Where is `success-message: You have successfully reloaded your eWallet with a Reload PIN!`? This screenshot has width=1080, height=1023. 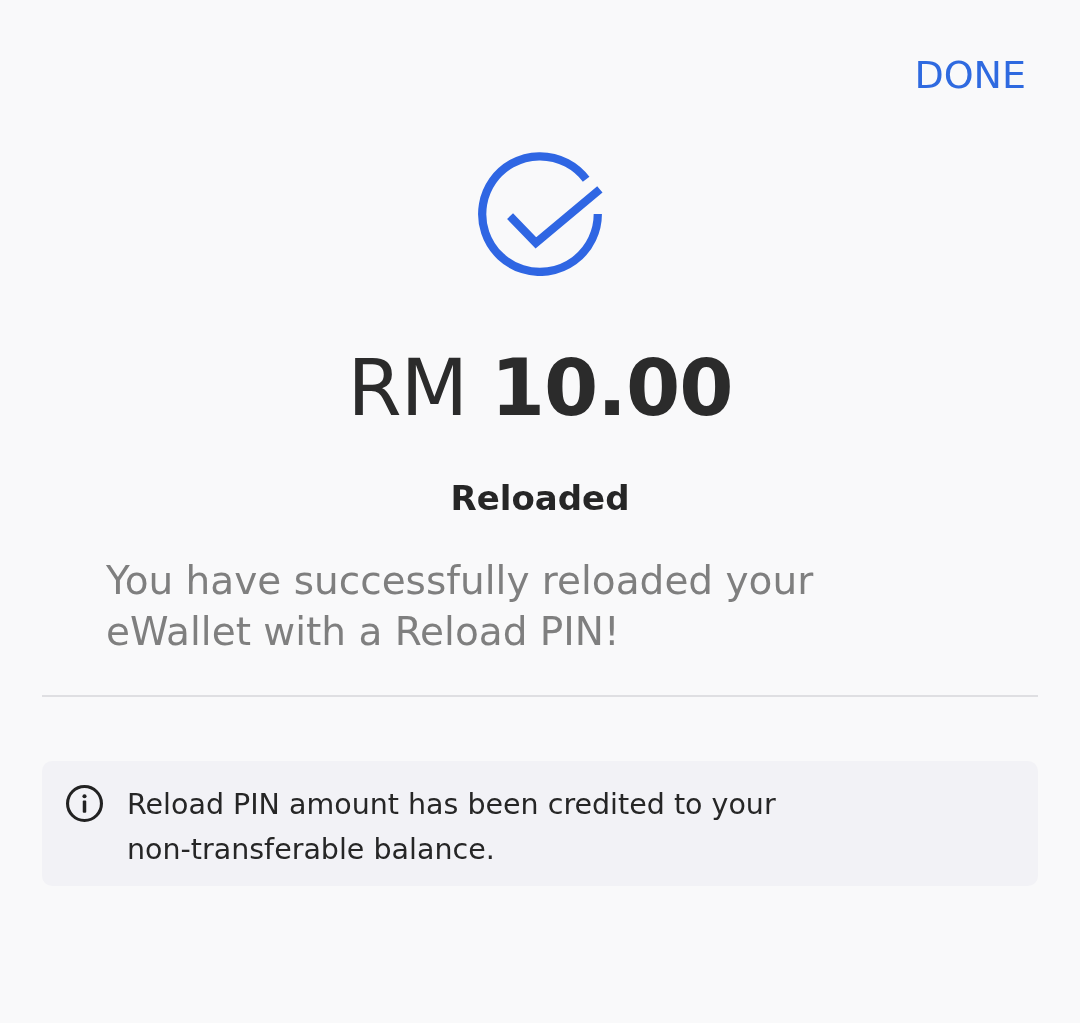
success-message: You have successfully reloaded your eWallet with a Reload PIN! is located at coordinates (460, 606).